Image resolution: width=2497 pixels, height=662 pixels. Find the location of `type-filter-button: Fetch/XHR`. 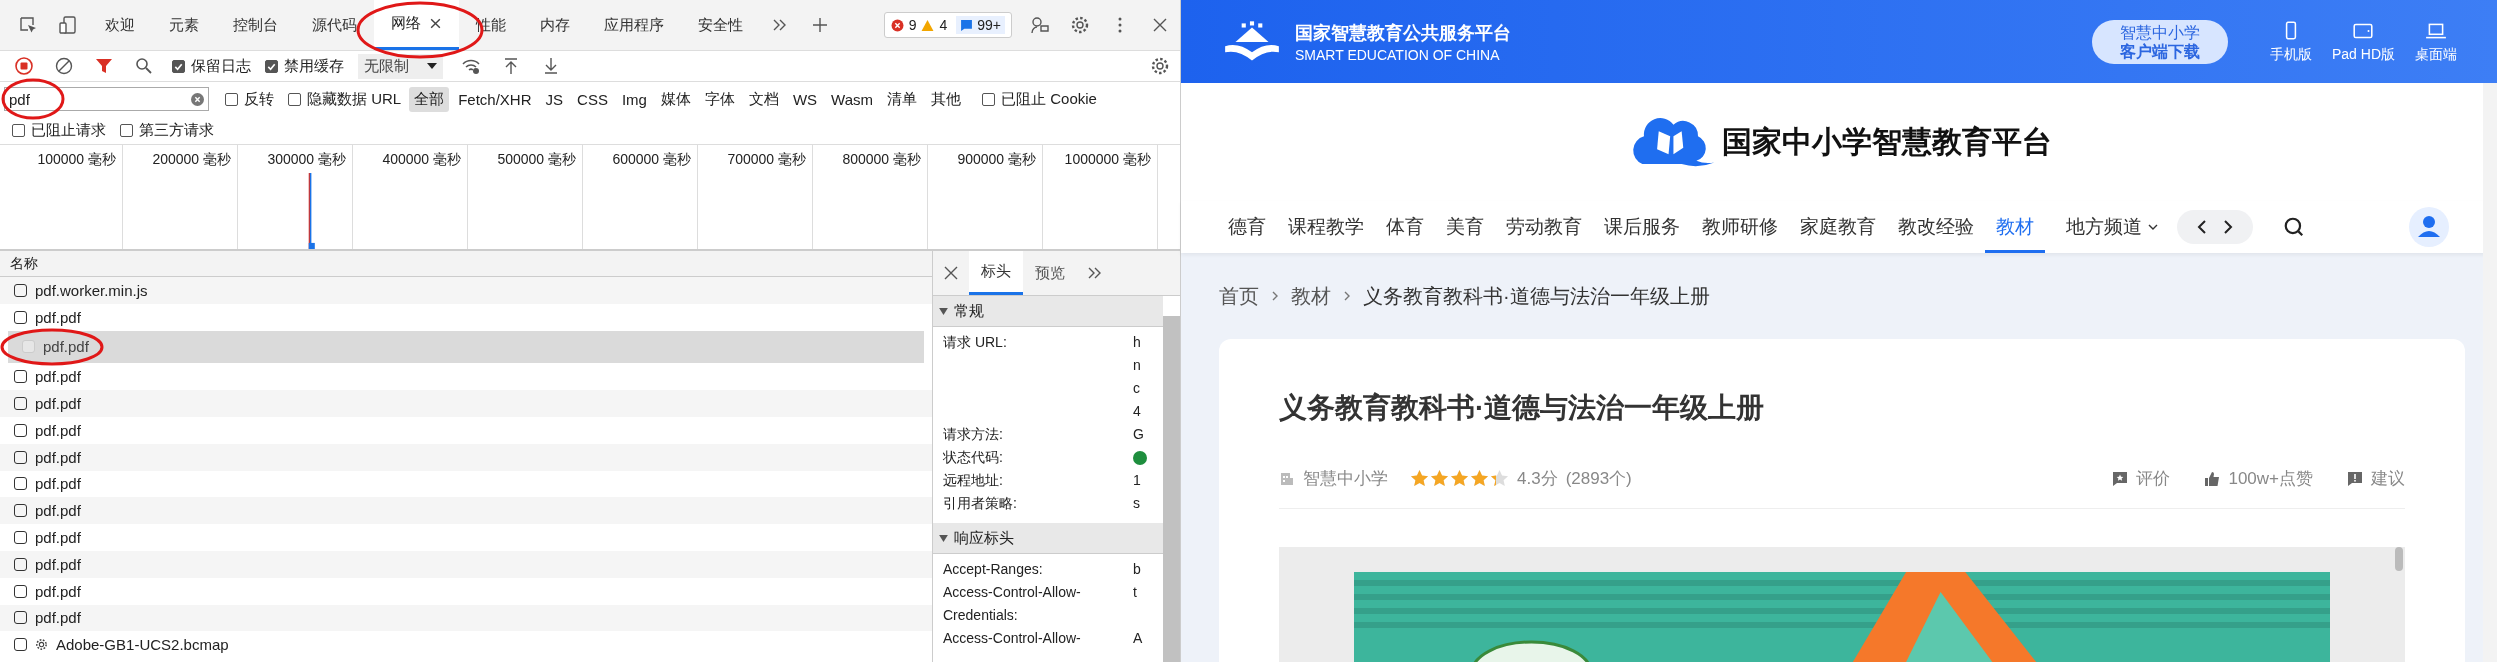

type-filter-button: Fetch/XHR is located at coordinates (495, 99).